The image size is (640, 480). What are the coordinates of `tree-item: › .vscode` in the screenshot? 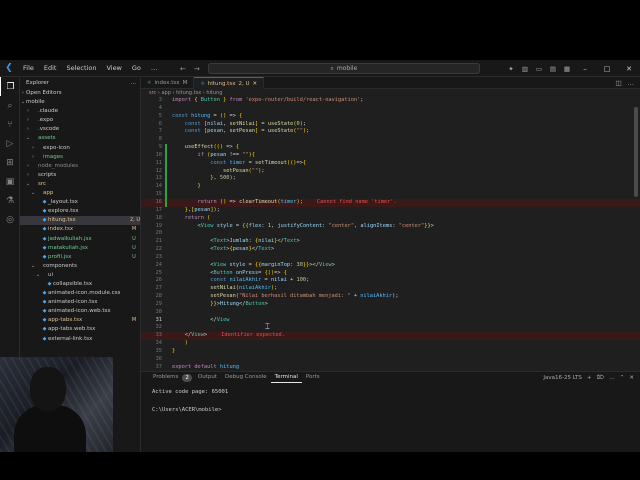 It's located at (80, 129).